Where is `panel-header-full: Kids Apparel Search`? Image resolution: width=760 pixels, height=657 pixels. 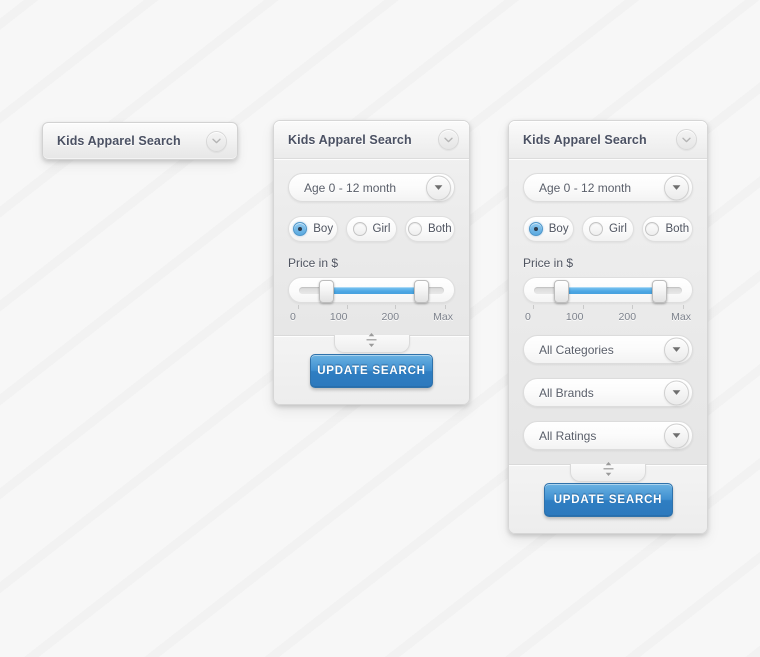
panel-header-full: Kids Apparel Search is located at coordinates (608, 140).